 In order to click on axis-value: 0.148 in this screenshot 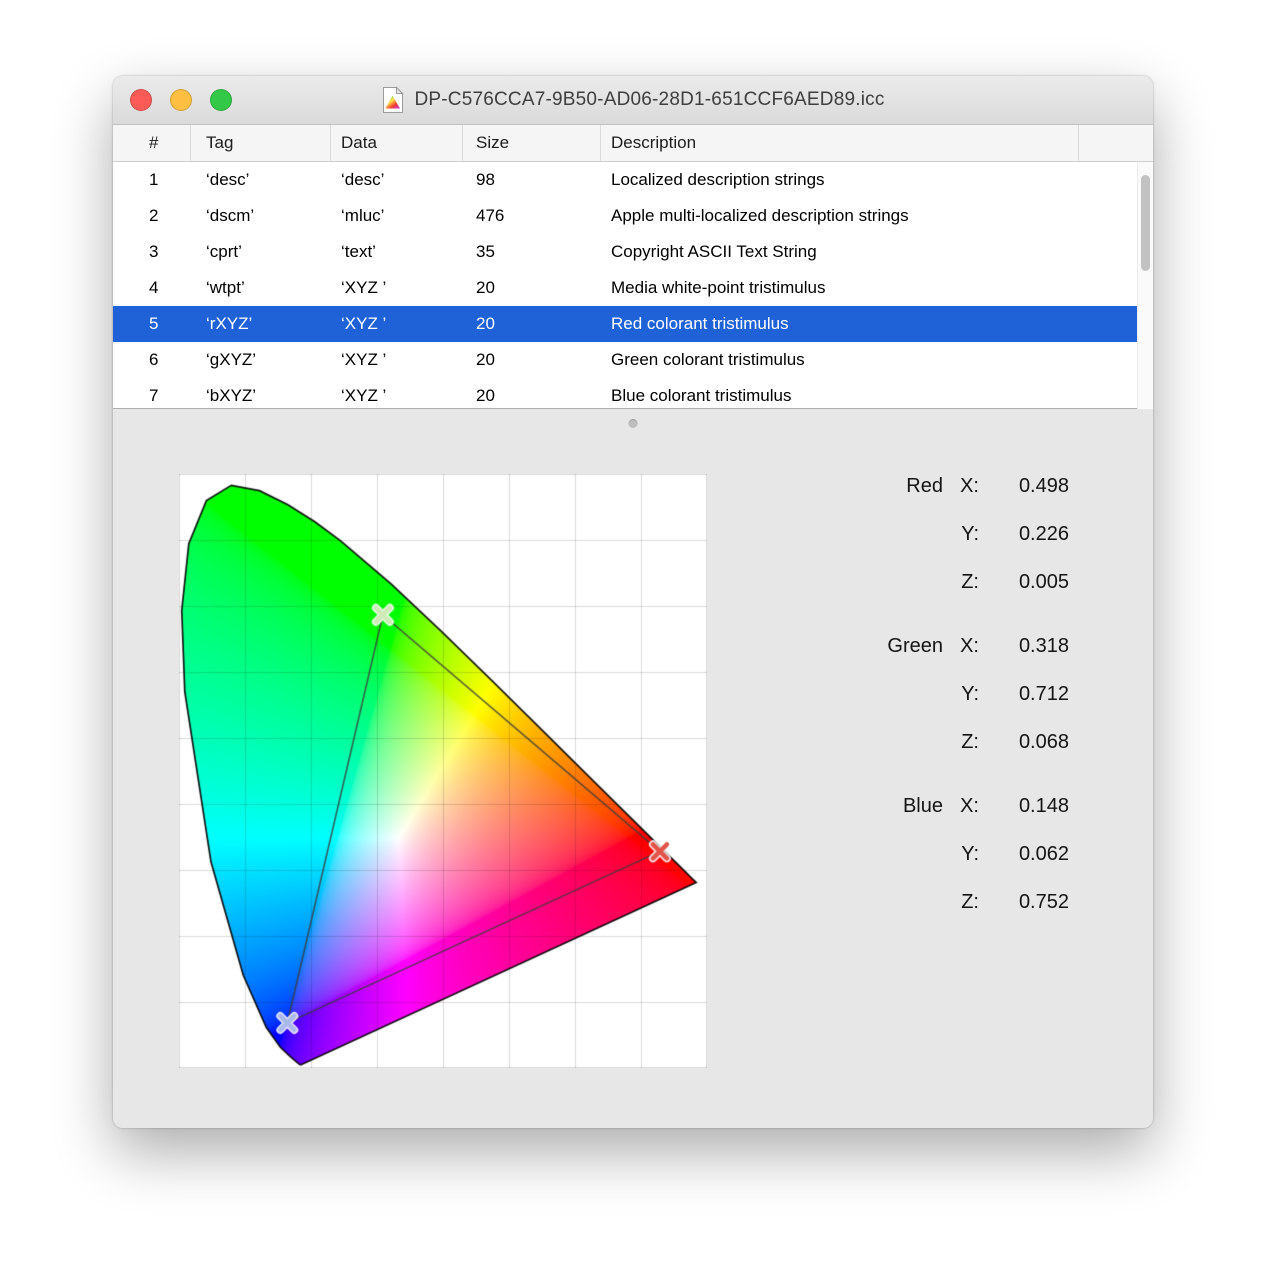, I will do `click(1043, 805)`.